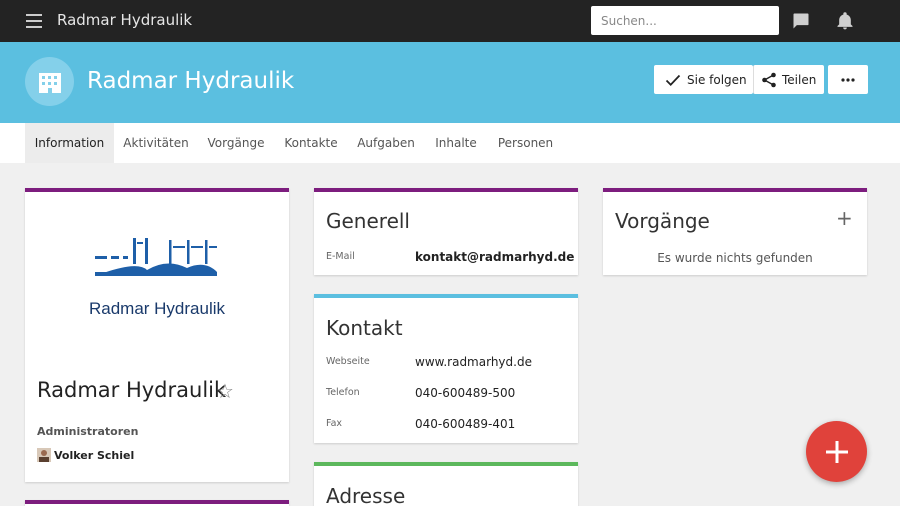 The width and height of the screenshot is (900, 506). Describe the element at coordinates (157, 503) in the screenshot. I see `secondary-card` at that location.